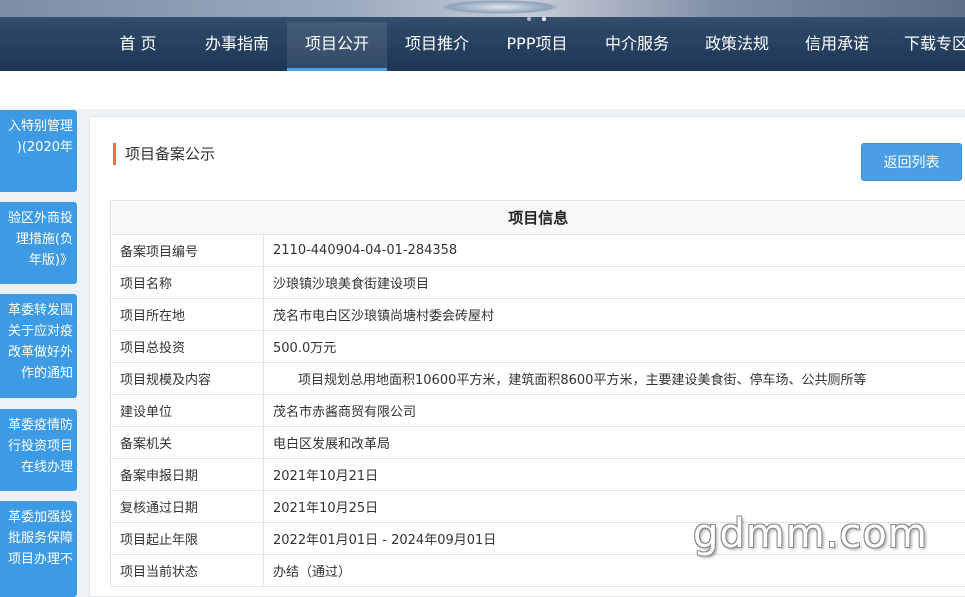  Describe the element at coordinates (637, 46) in the screenshot. I see `nav-agency: 中介服务` at that location.